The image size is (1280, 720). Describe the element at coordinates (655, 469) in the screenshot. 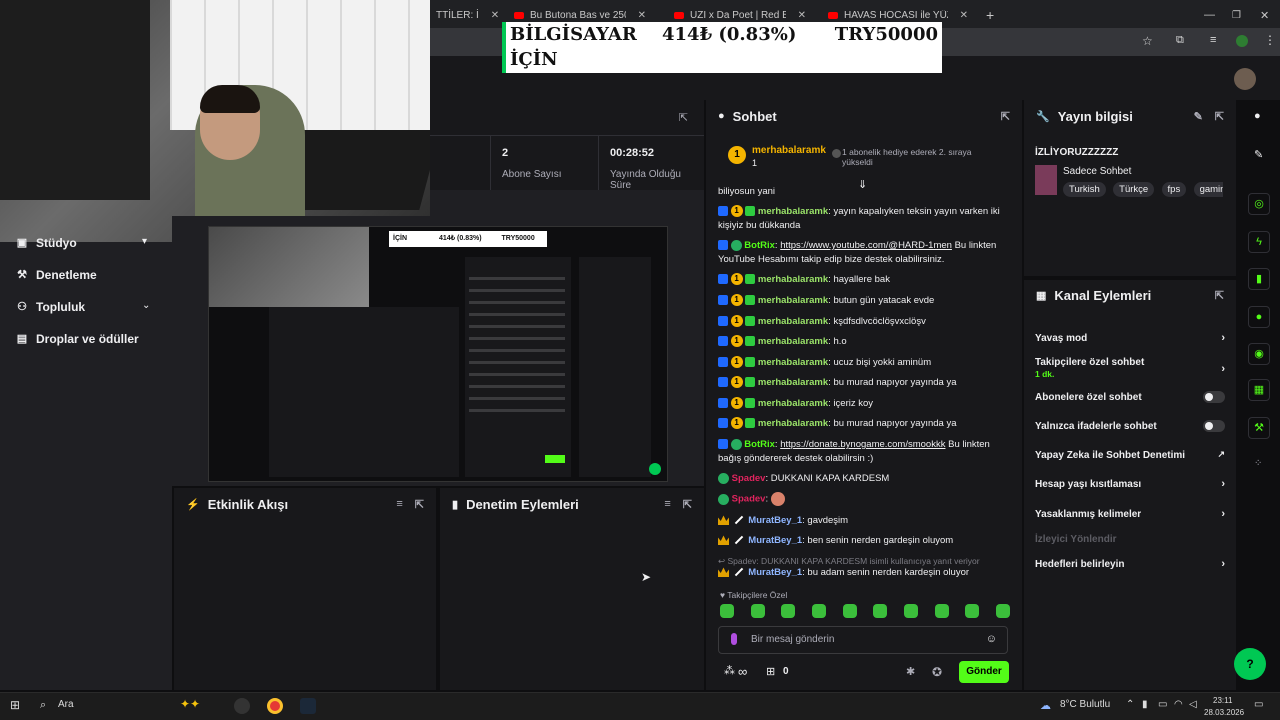

I see `preview-help-icon` at that location.